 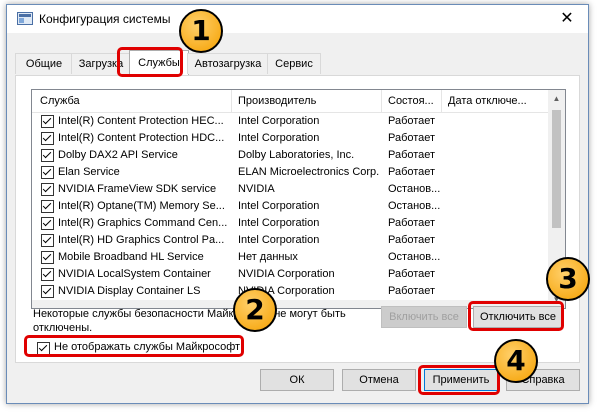 What do you see at coordinates (379, 380) in the screenshot?
I see `cancel-button: Отмена` at bounding box center [379, 380].